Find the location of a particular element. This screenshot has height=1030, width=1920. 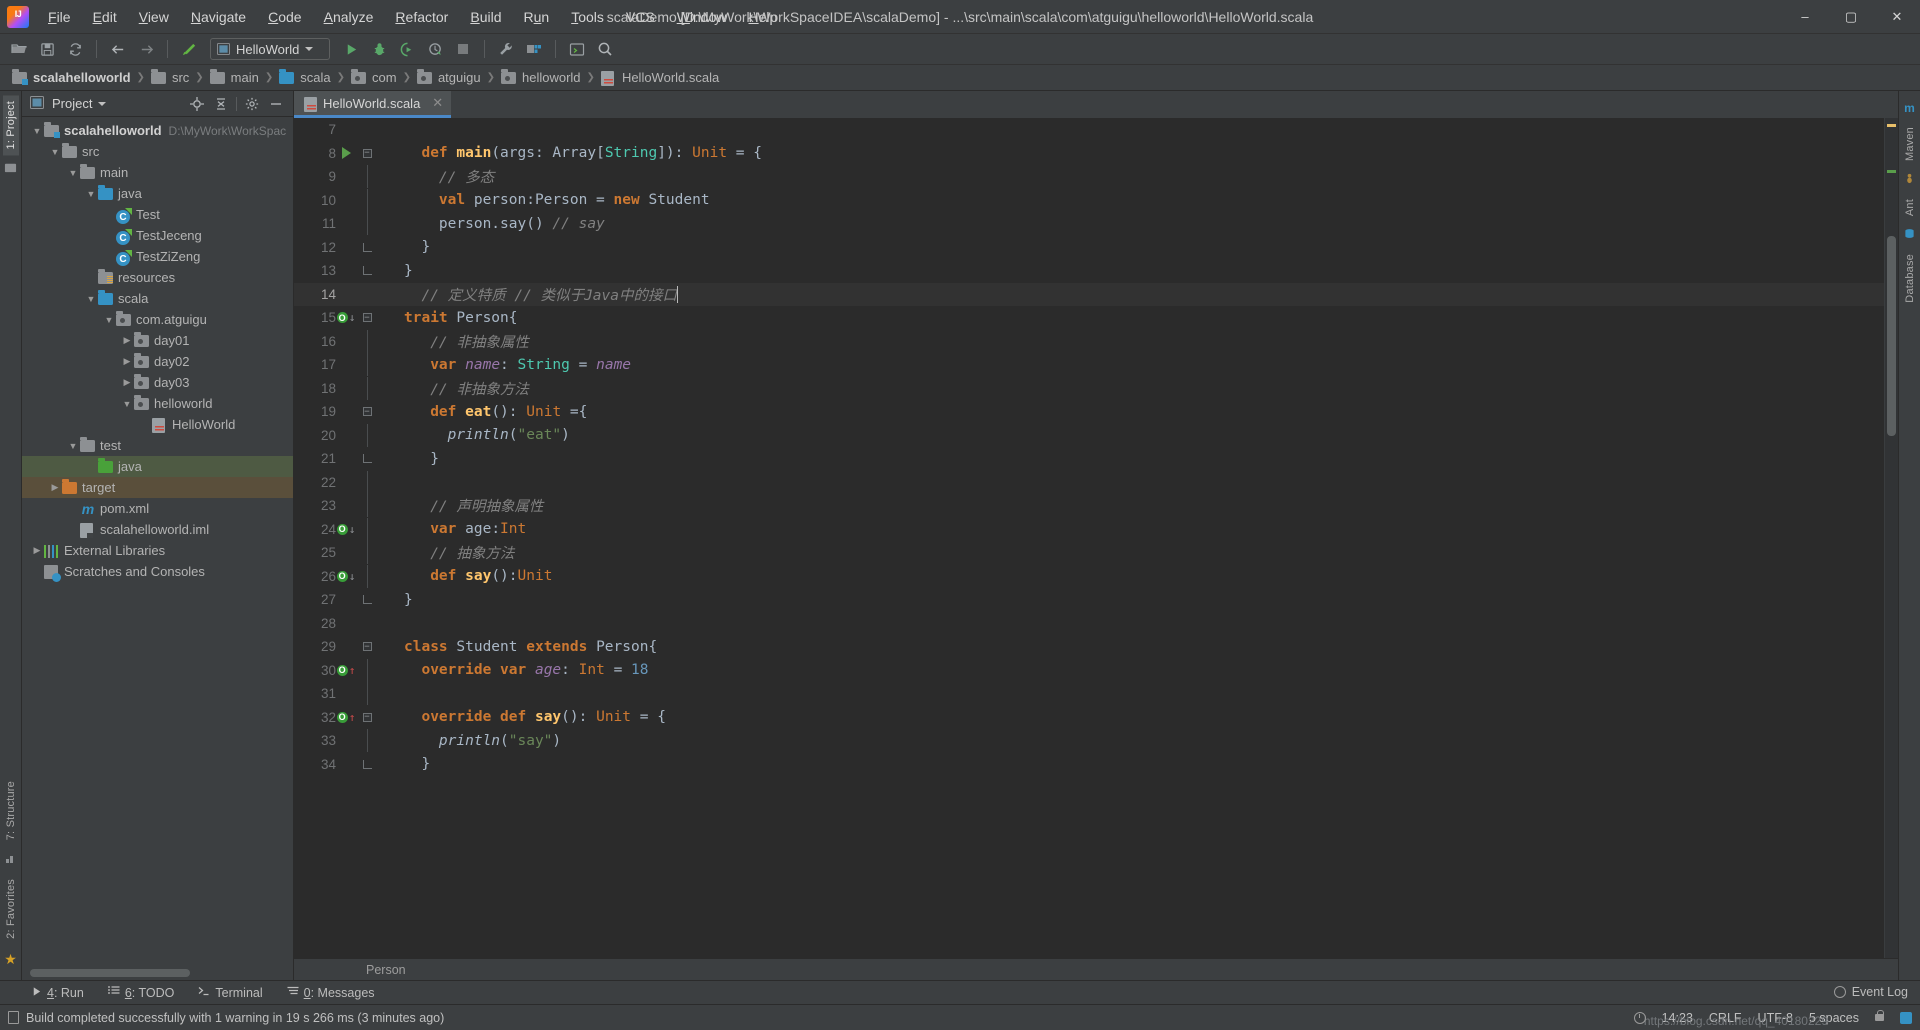

code-text: } is located at coordinates (1138, 271).